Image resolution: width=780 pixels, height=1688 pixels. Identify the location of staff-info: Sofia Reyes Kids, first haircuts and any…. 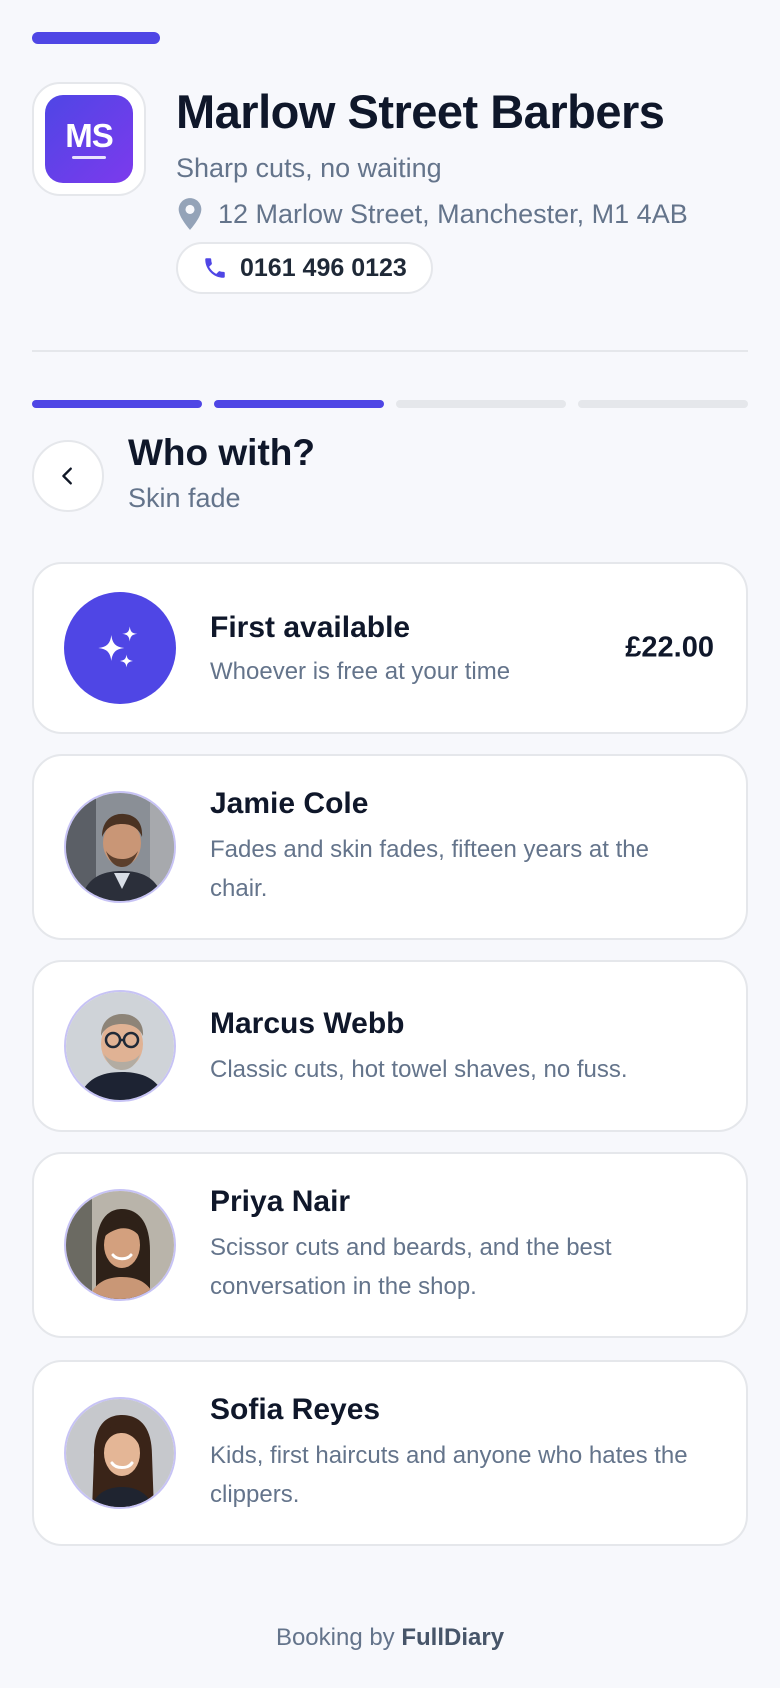
(458, 1452).